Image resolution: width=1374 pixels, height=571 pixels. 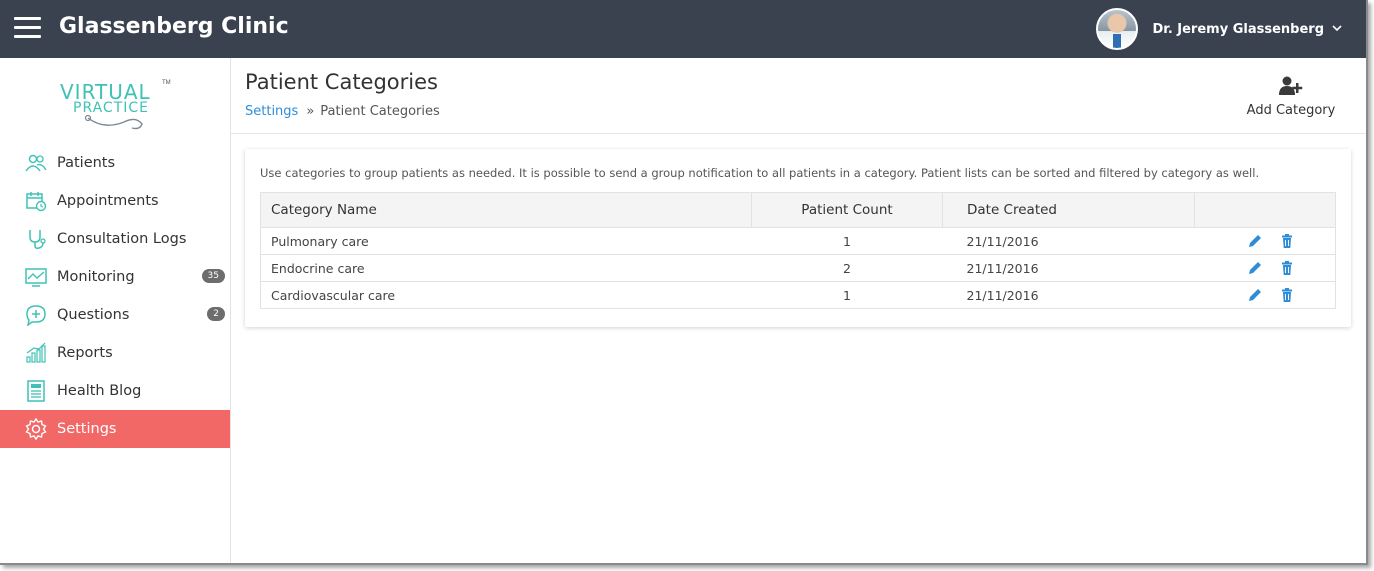 I want to click on add-category-button: Add Category, so click(x=1291, y=97).